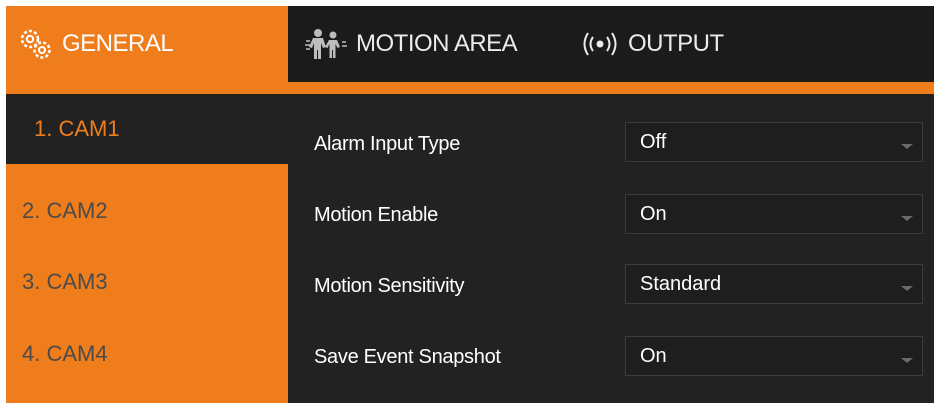 This screenshot has width=938, height=409. Describe the element at coordinates (653, 141) in the screenshot. I see `select-value: Off` at that location.